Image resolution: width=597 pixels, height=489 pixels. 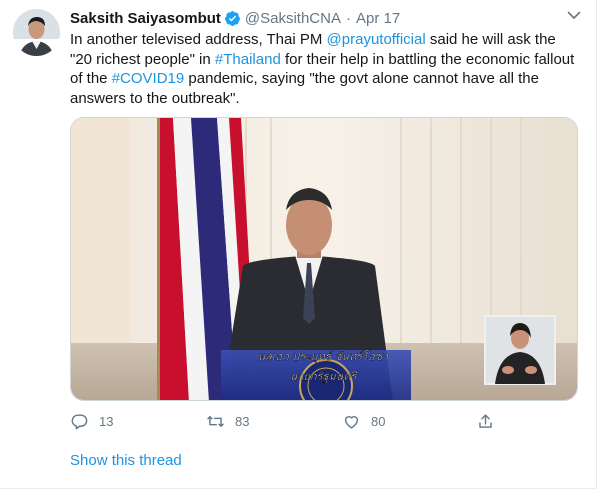 I want to click on show-thread-link: Show this thread, so click(x=126, y=460).